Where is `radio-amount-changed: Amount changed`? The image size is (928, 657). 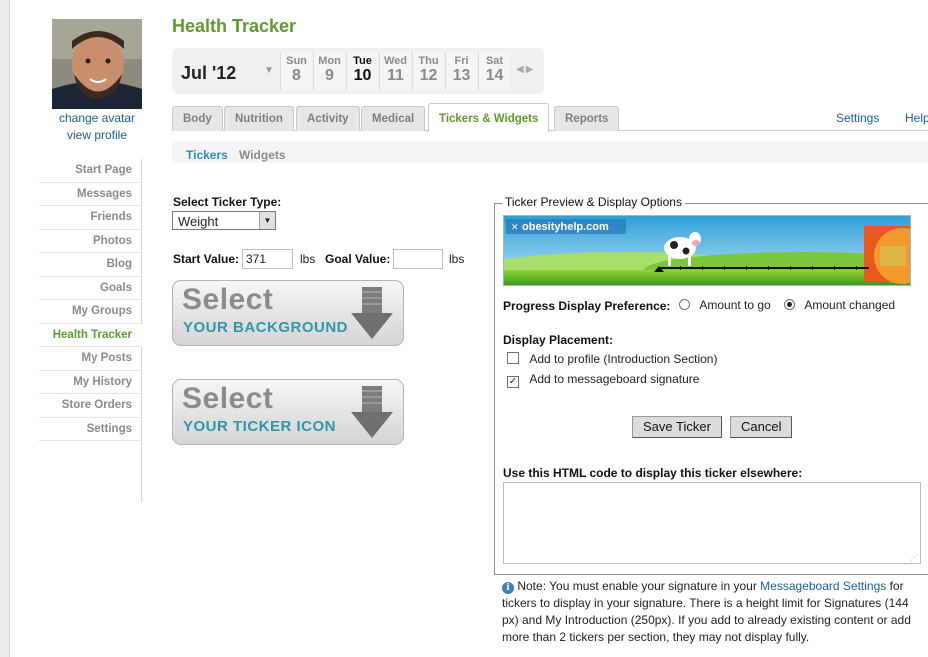 radio-amount-changed: Amount changed is located at coordinates (839, 305).